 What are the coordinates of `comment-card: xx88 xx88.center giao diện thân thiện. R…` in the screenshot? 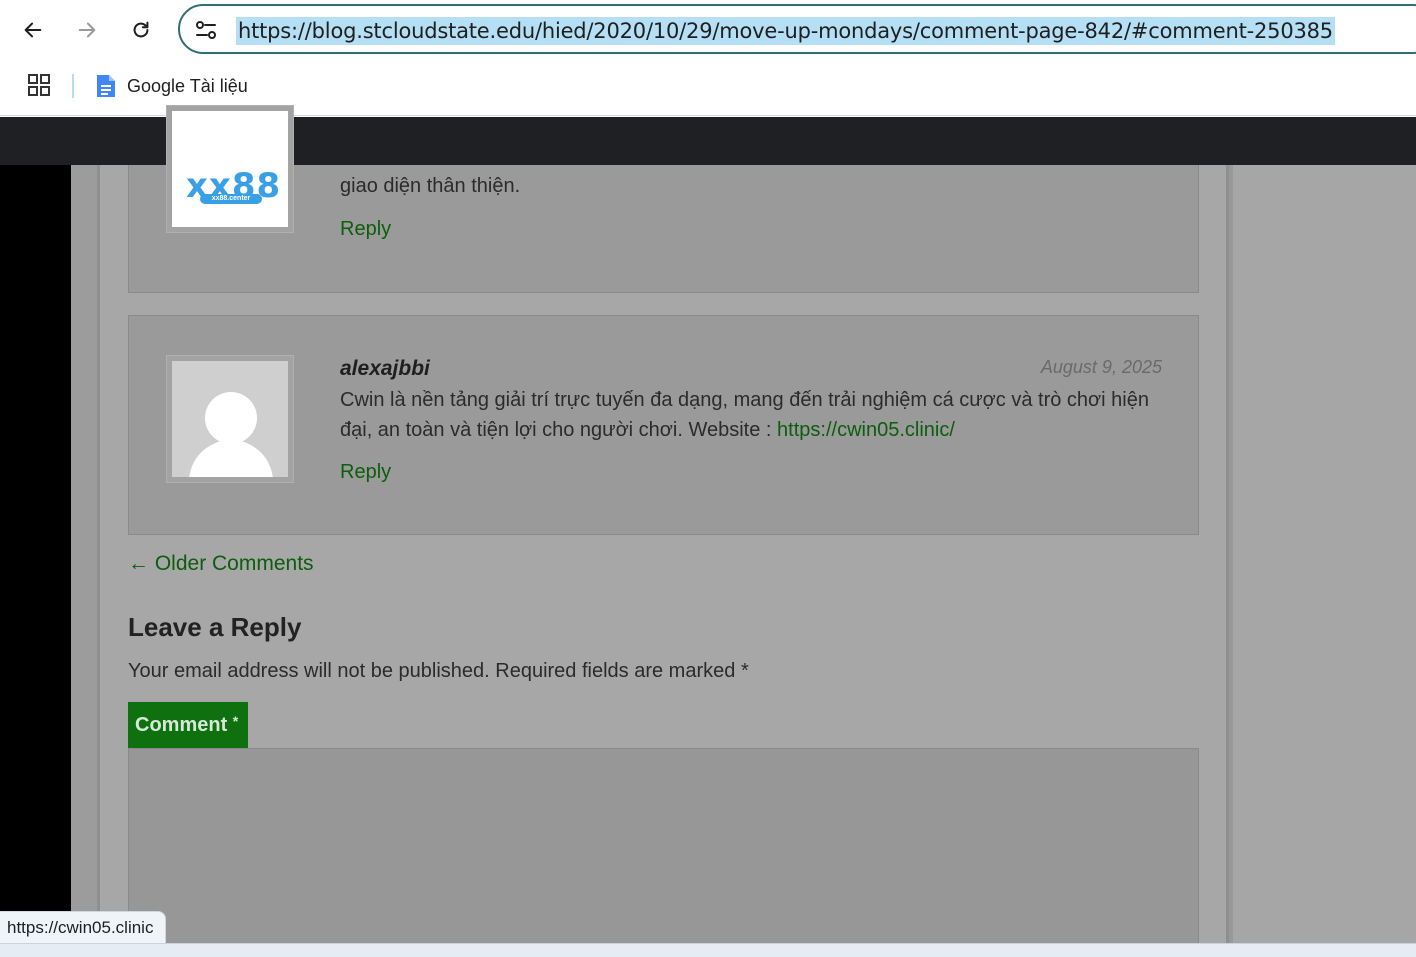 It's located at (663, 199).